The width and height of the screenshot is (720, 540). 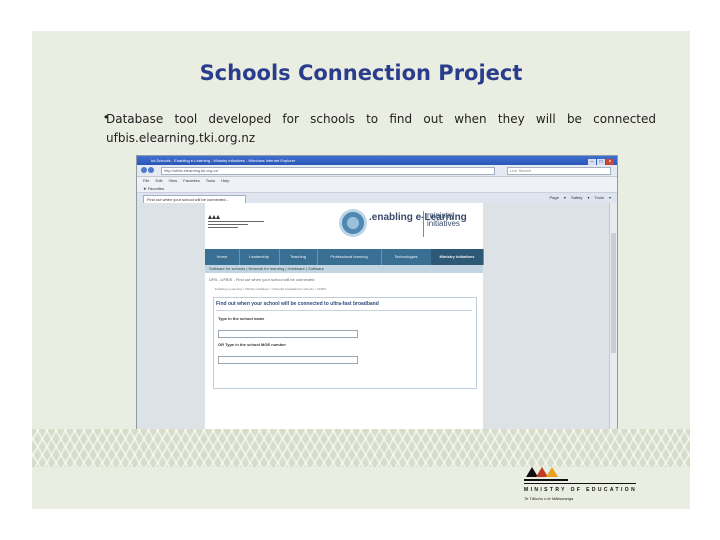 I want to click on nav-teaching: Teaching, so click(x=298, y=257).